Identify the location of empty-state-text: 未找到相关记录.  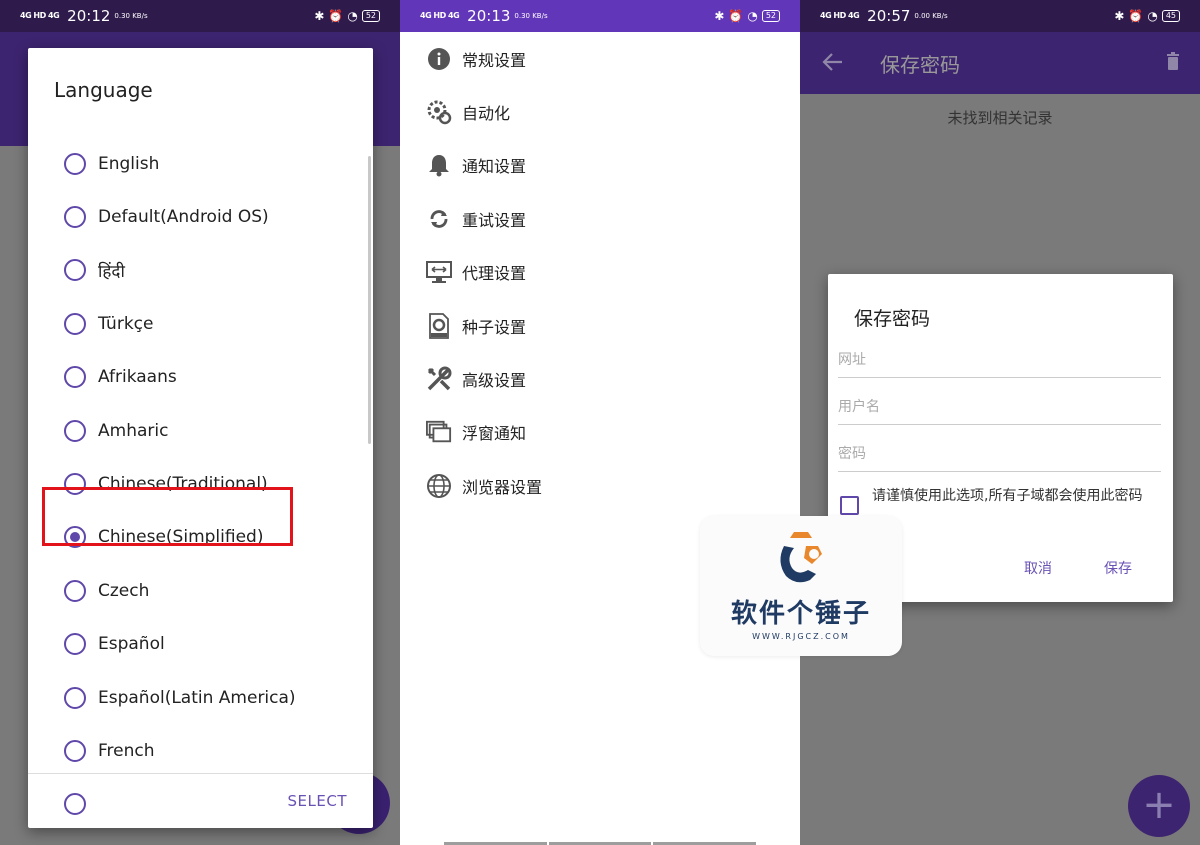
(1000, 118).